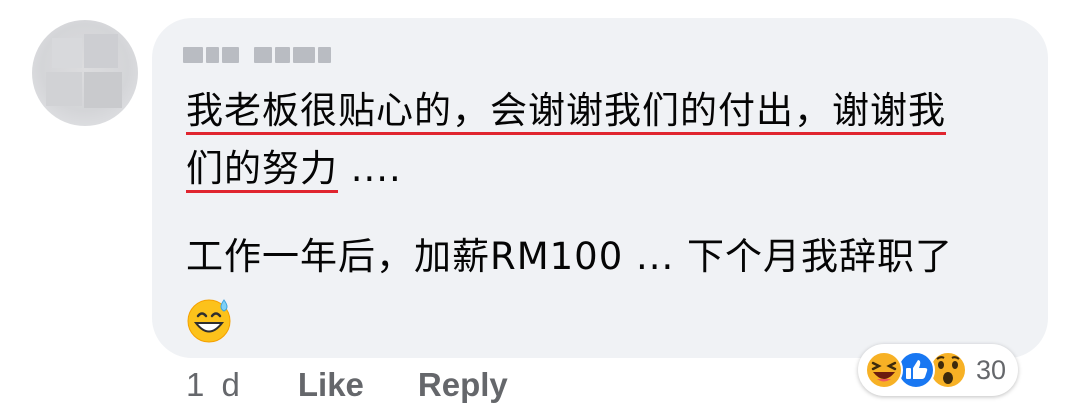 The height and width of the screenshot is (414, 1080). Describe the element at coordinates (938, 370) in the screenshot. I see `reaction-summary: 30` at that location.